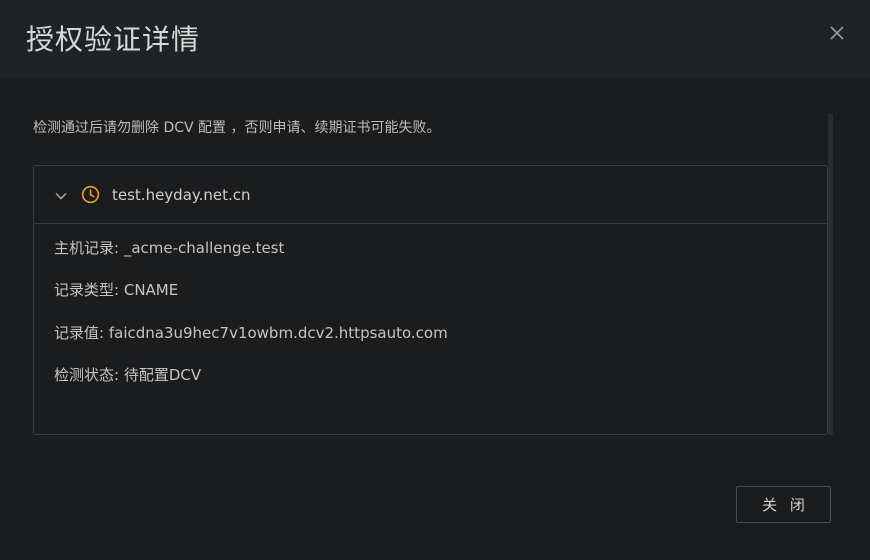 The image size is (870, 560). What do you see at coordinates (430, 195) in the screenshot?
I see `panel-header: test.heyday.net.cn` at bounding box center [430, 195].